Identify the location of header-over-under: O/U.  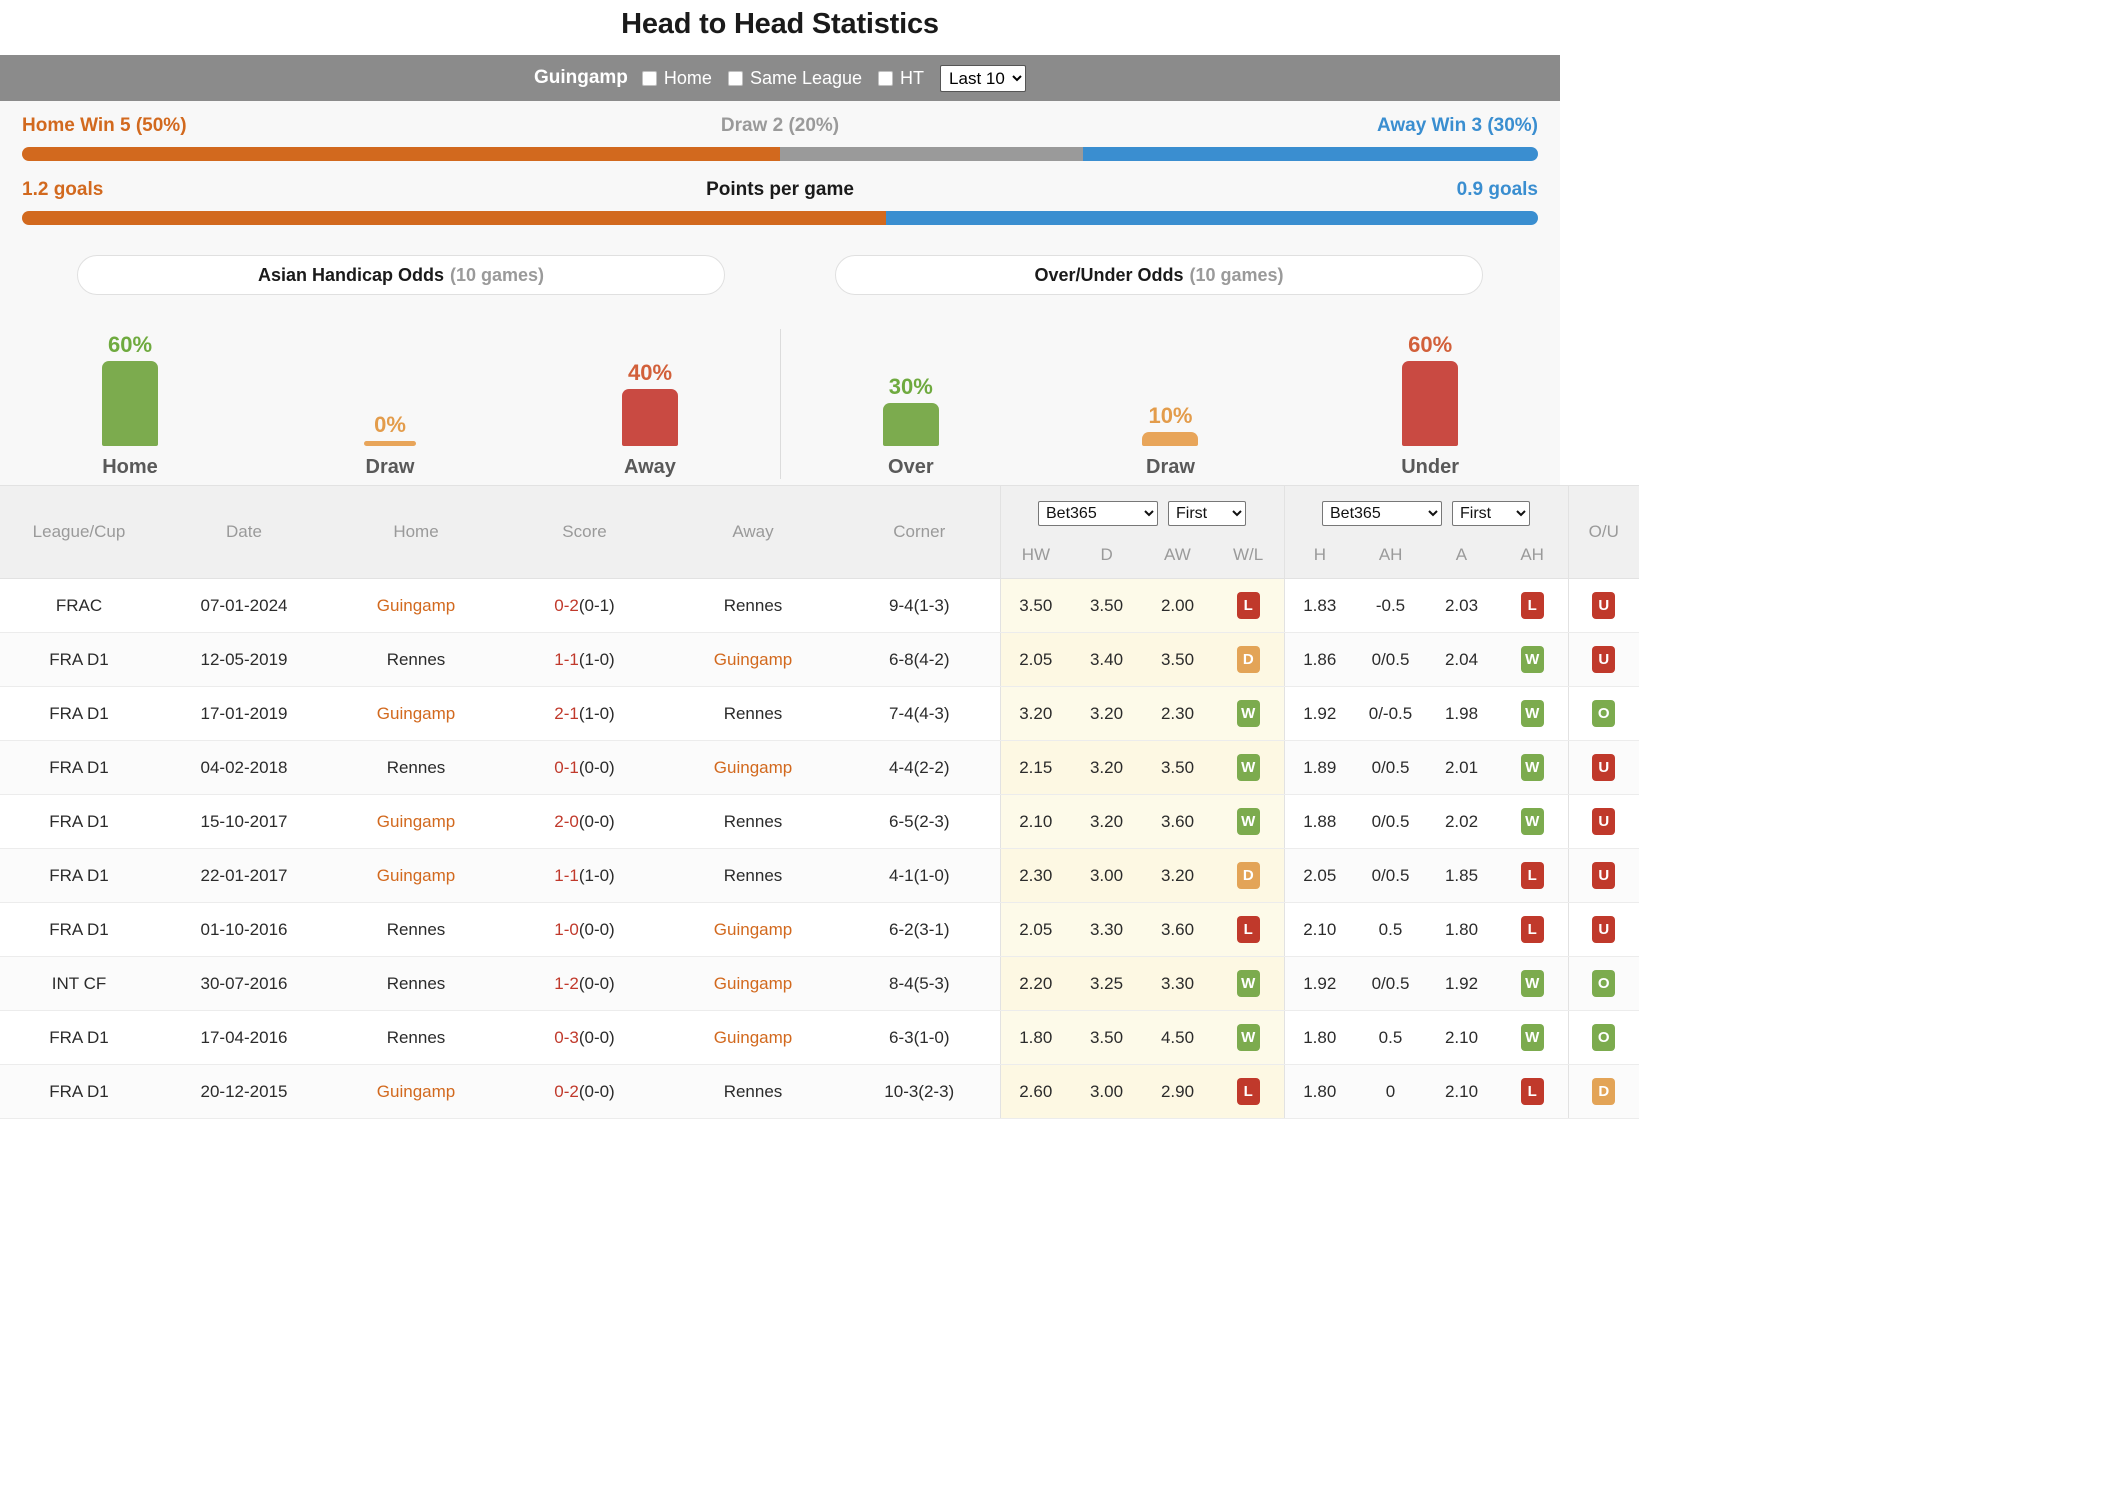
(1603, 532).